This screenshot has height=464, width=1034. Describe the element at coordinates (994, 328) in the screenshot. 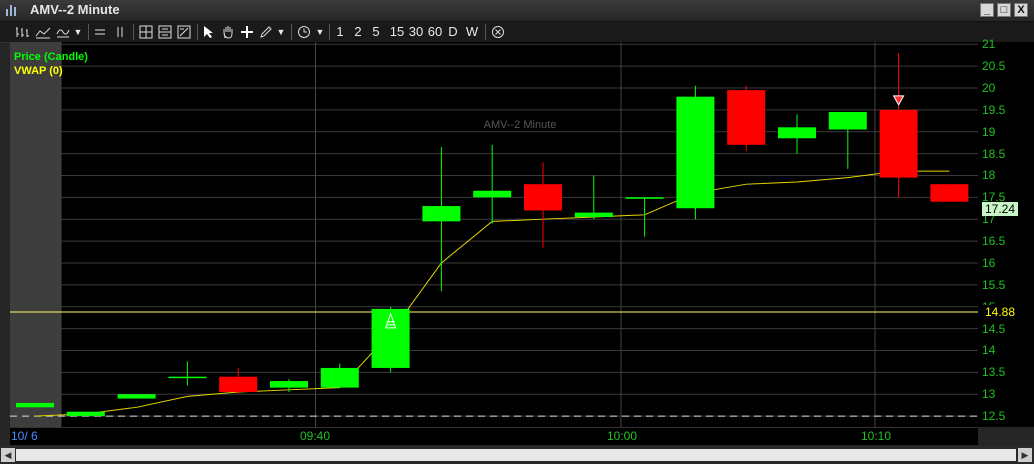

I see `price-axis-tick: 14.5` at that location.